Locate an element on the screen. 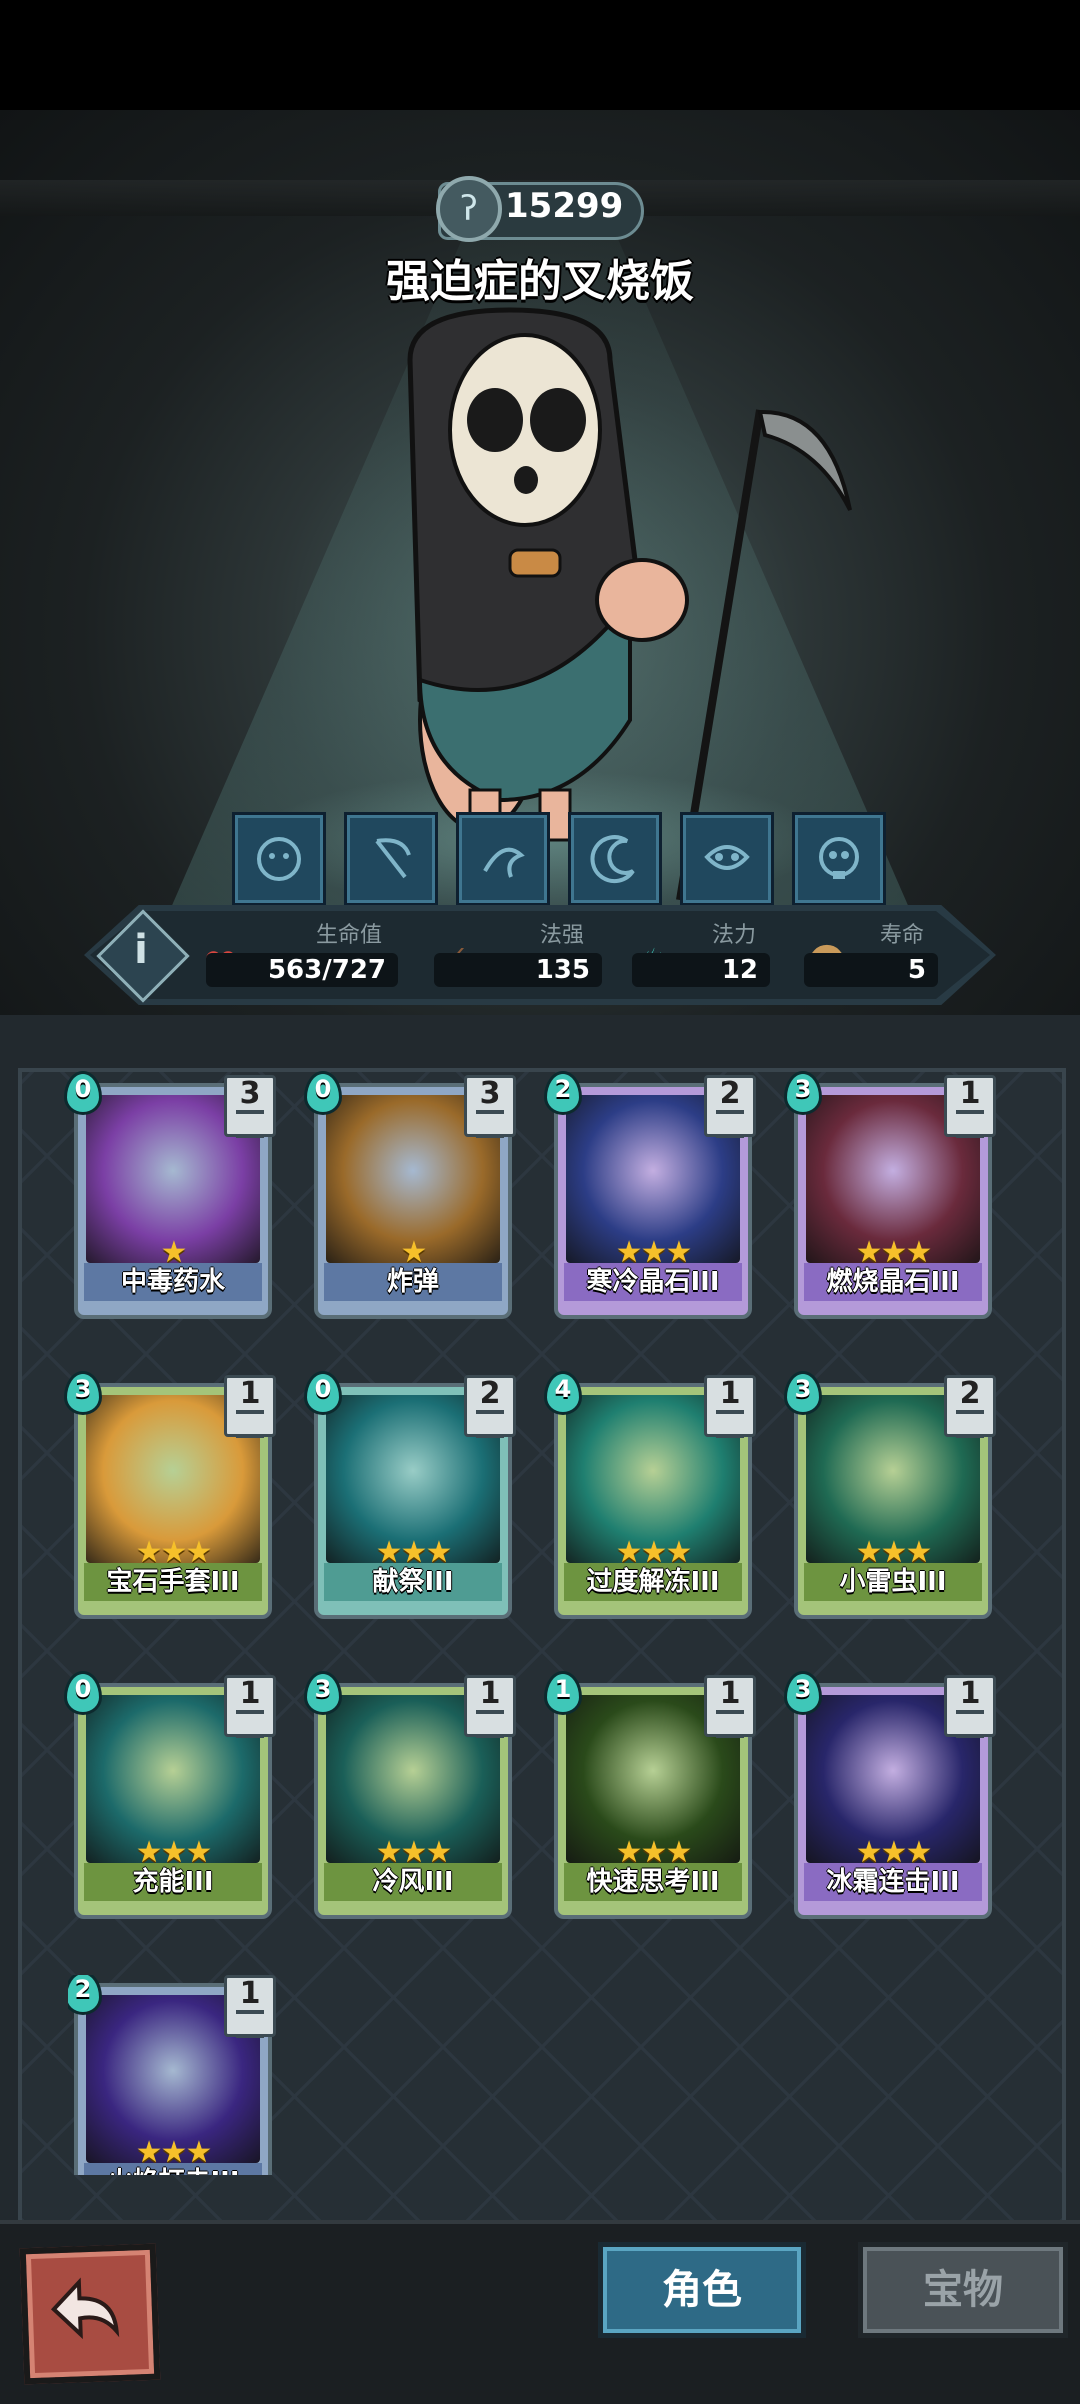  card-name: 燃烧晶石III is located at coordinates (893, 1282).